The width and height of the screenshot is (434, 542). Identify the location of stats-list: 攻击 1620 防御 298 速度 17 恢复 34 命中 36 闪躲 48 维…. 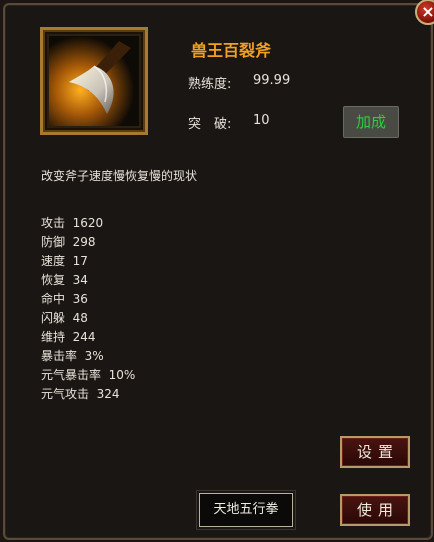
(88, 309).